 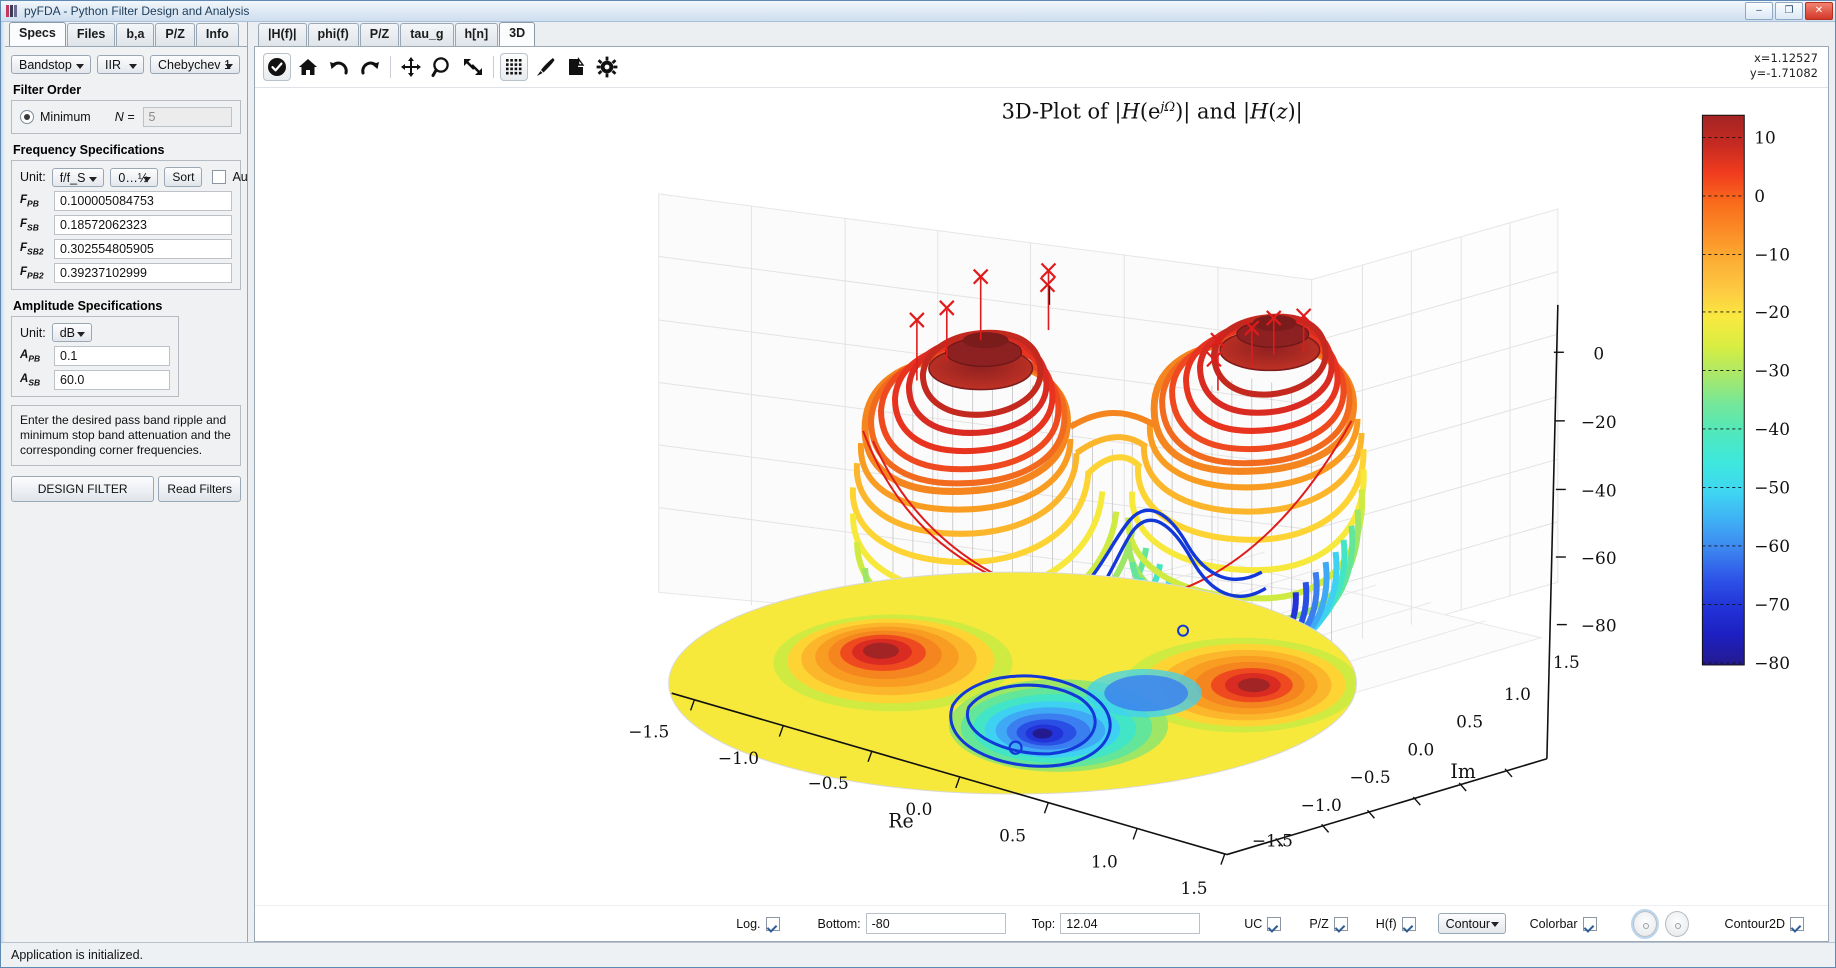 I want to click on tab-pole-zero: P/Z, so click(x=379, y=34).